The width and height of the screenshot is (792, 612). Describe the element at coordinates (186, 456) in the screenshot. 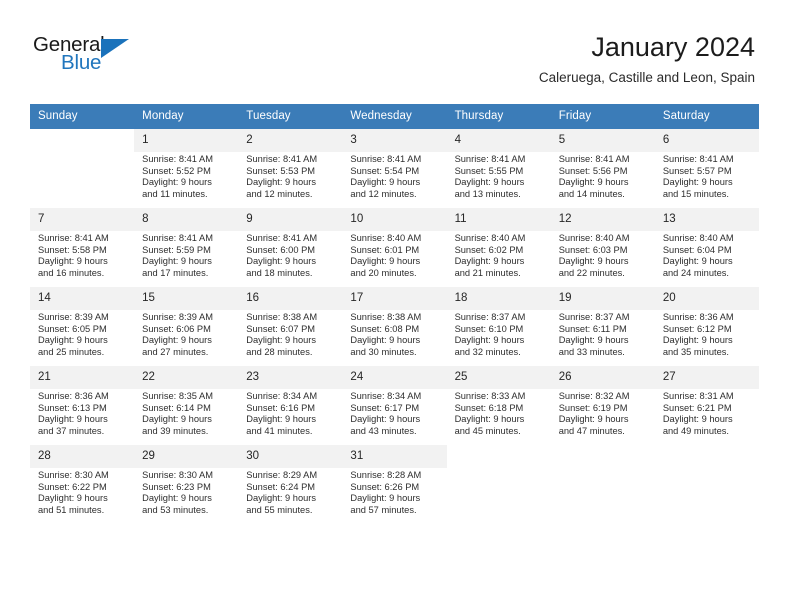

I see `day-number-band: 29` at that location.